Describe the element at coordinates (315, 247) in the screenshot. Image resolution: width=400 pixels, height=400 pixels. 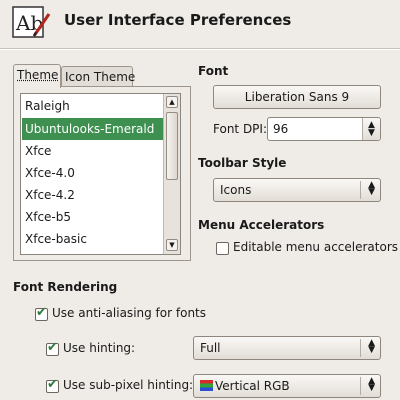
I see `editable-accelerators-label: Editable menu accelerators` at that location.